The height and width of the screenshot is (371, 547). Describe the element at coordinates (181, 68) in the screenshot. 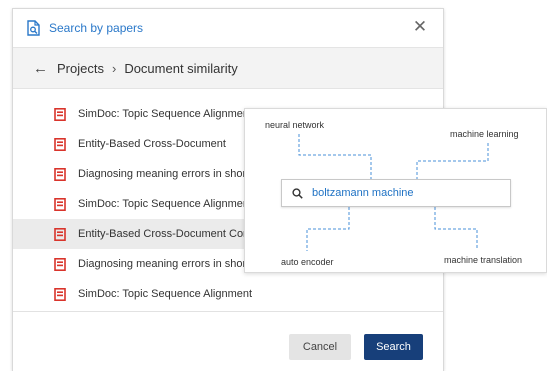

I see `breadcrumb-current: Document similarity` at that location.